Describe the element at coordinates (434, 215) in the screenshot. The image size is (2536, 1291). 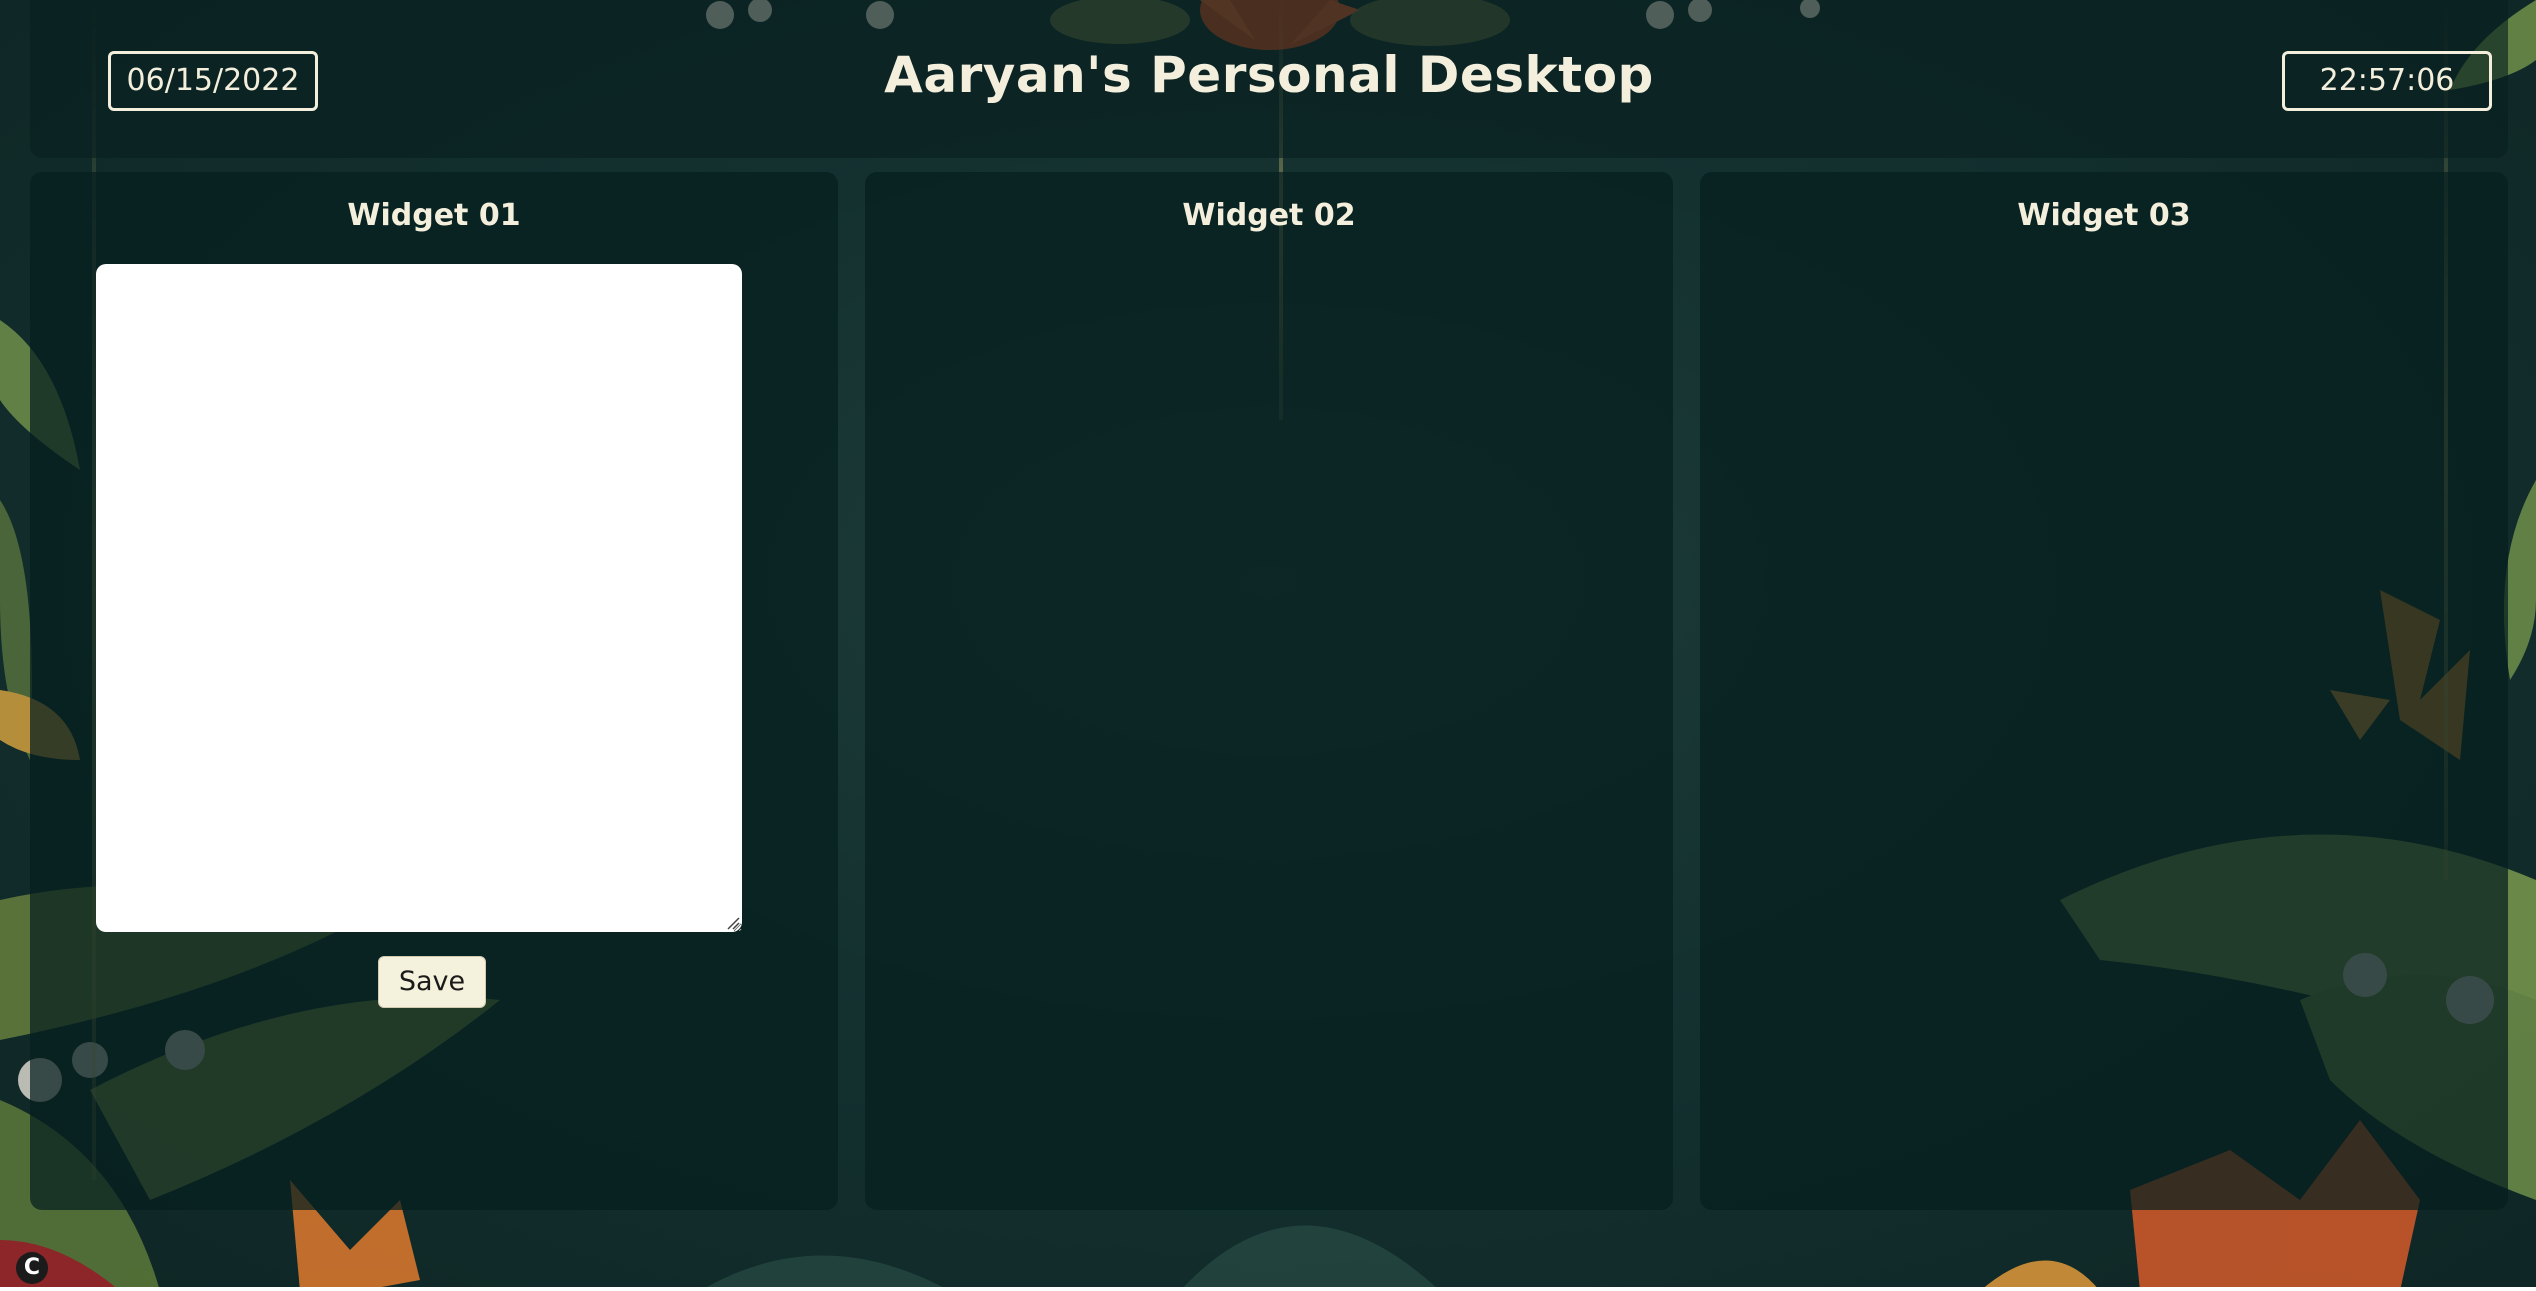
I see `widget-title: Widget 01` at that location.